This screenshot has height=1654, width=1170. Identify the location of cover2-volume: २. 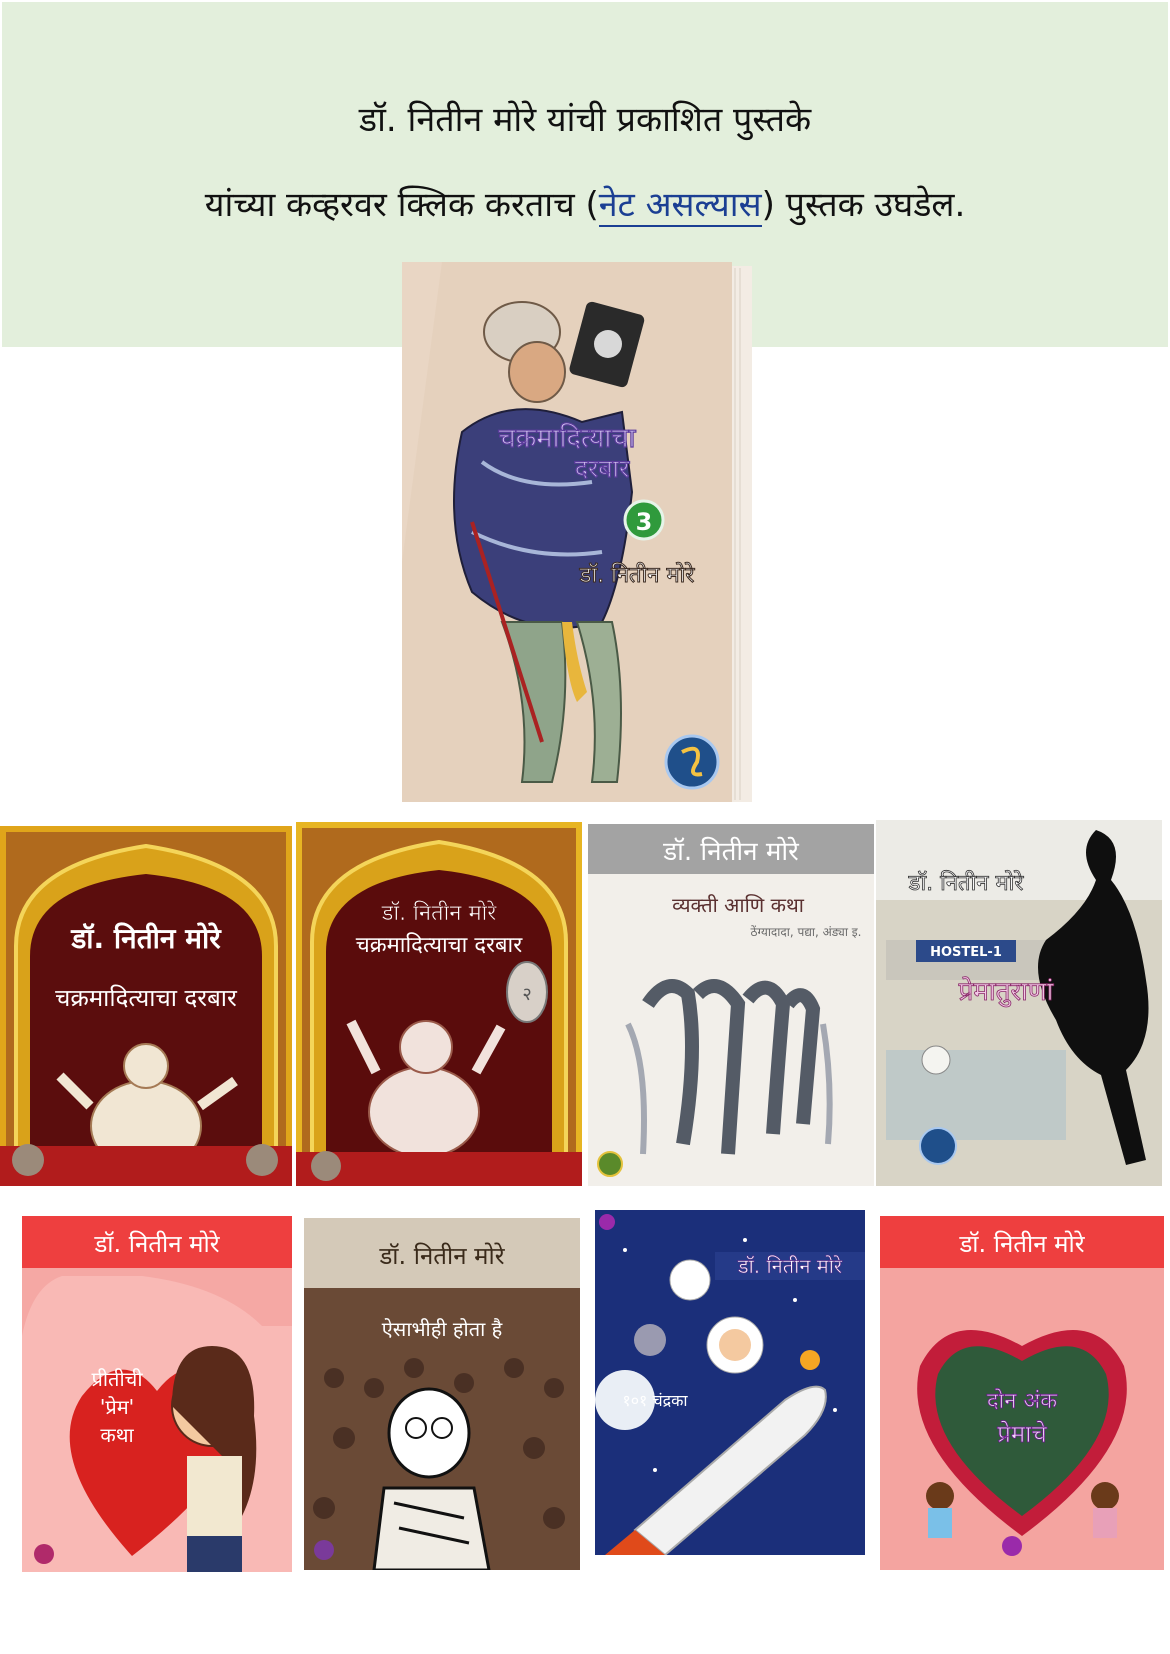
(526, 994).